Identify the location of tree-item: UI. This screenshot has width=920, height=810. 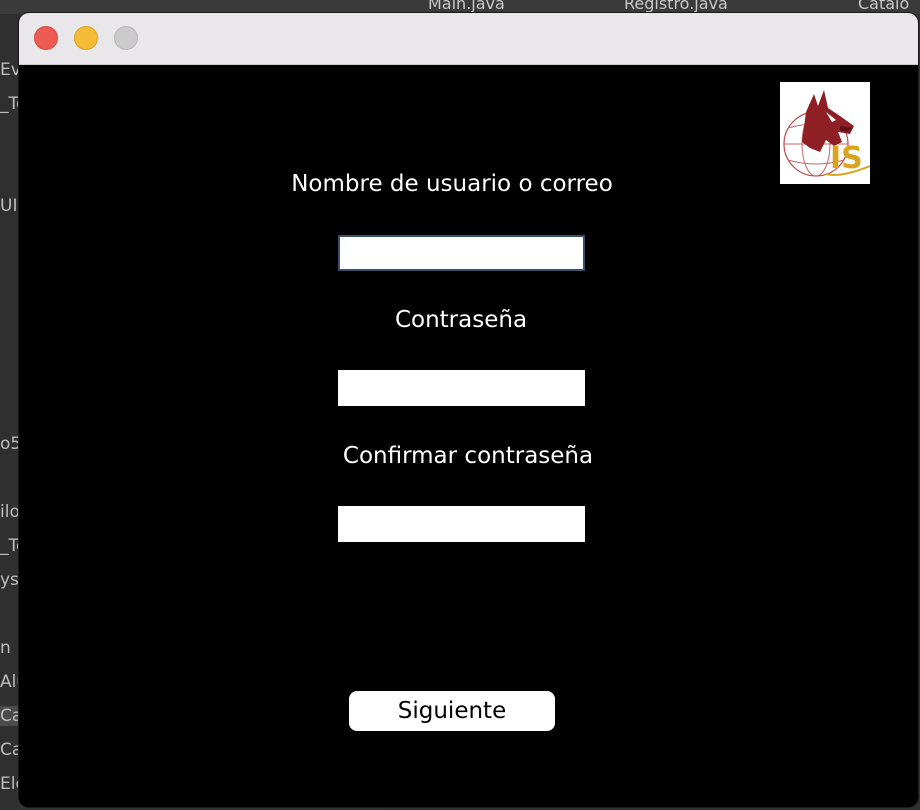
(8, 206).